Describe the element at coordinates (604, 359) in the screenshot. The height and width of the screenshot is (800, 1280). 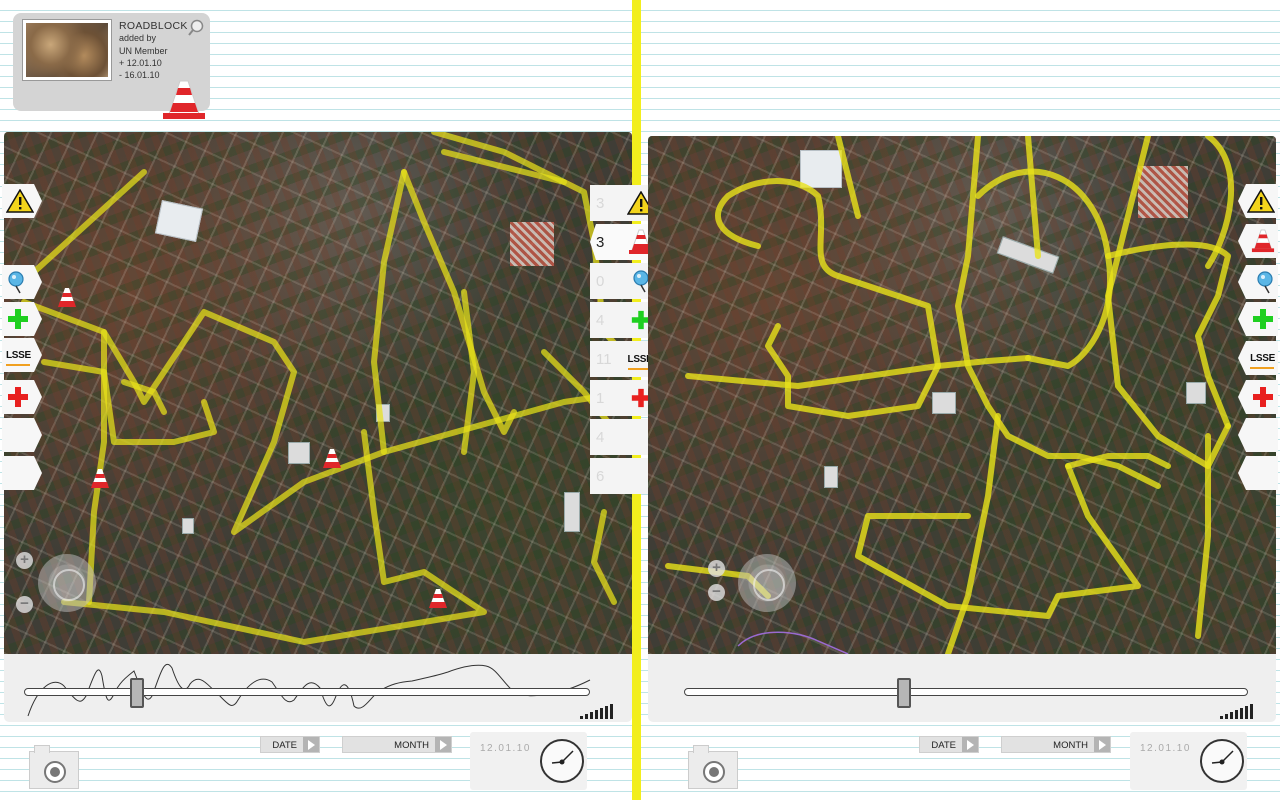
I see `count-left: 11` at that location.